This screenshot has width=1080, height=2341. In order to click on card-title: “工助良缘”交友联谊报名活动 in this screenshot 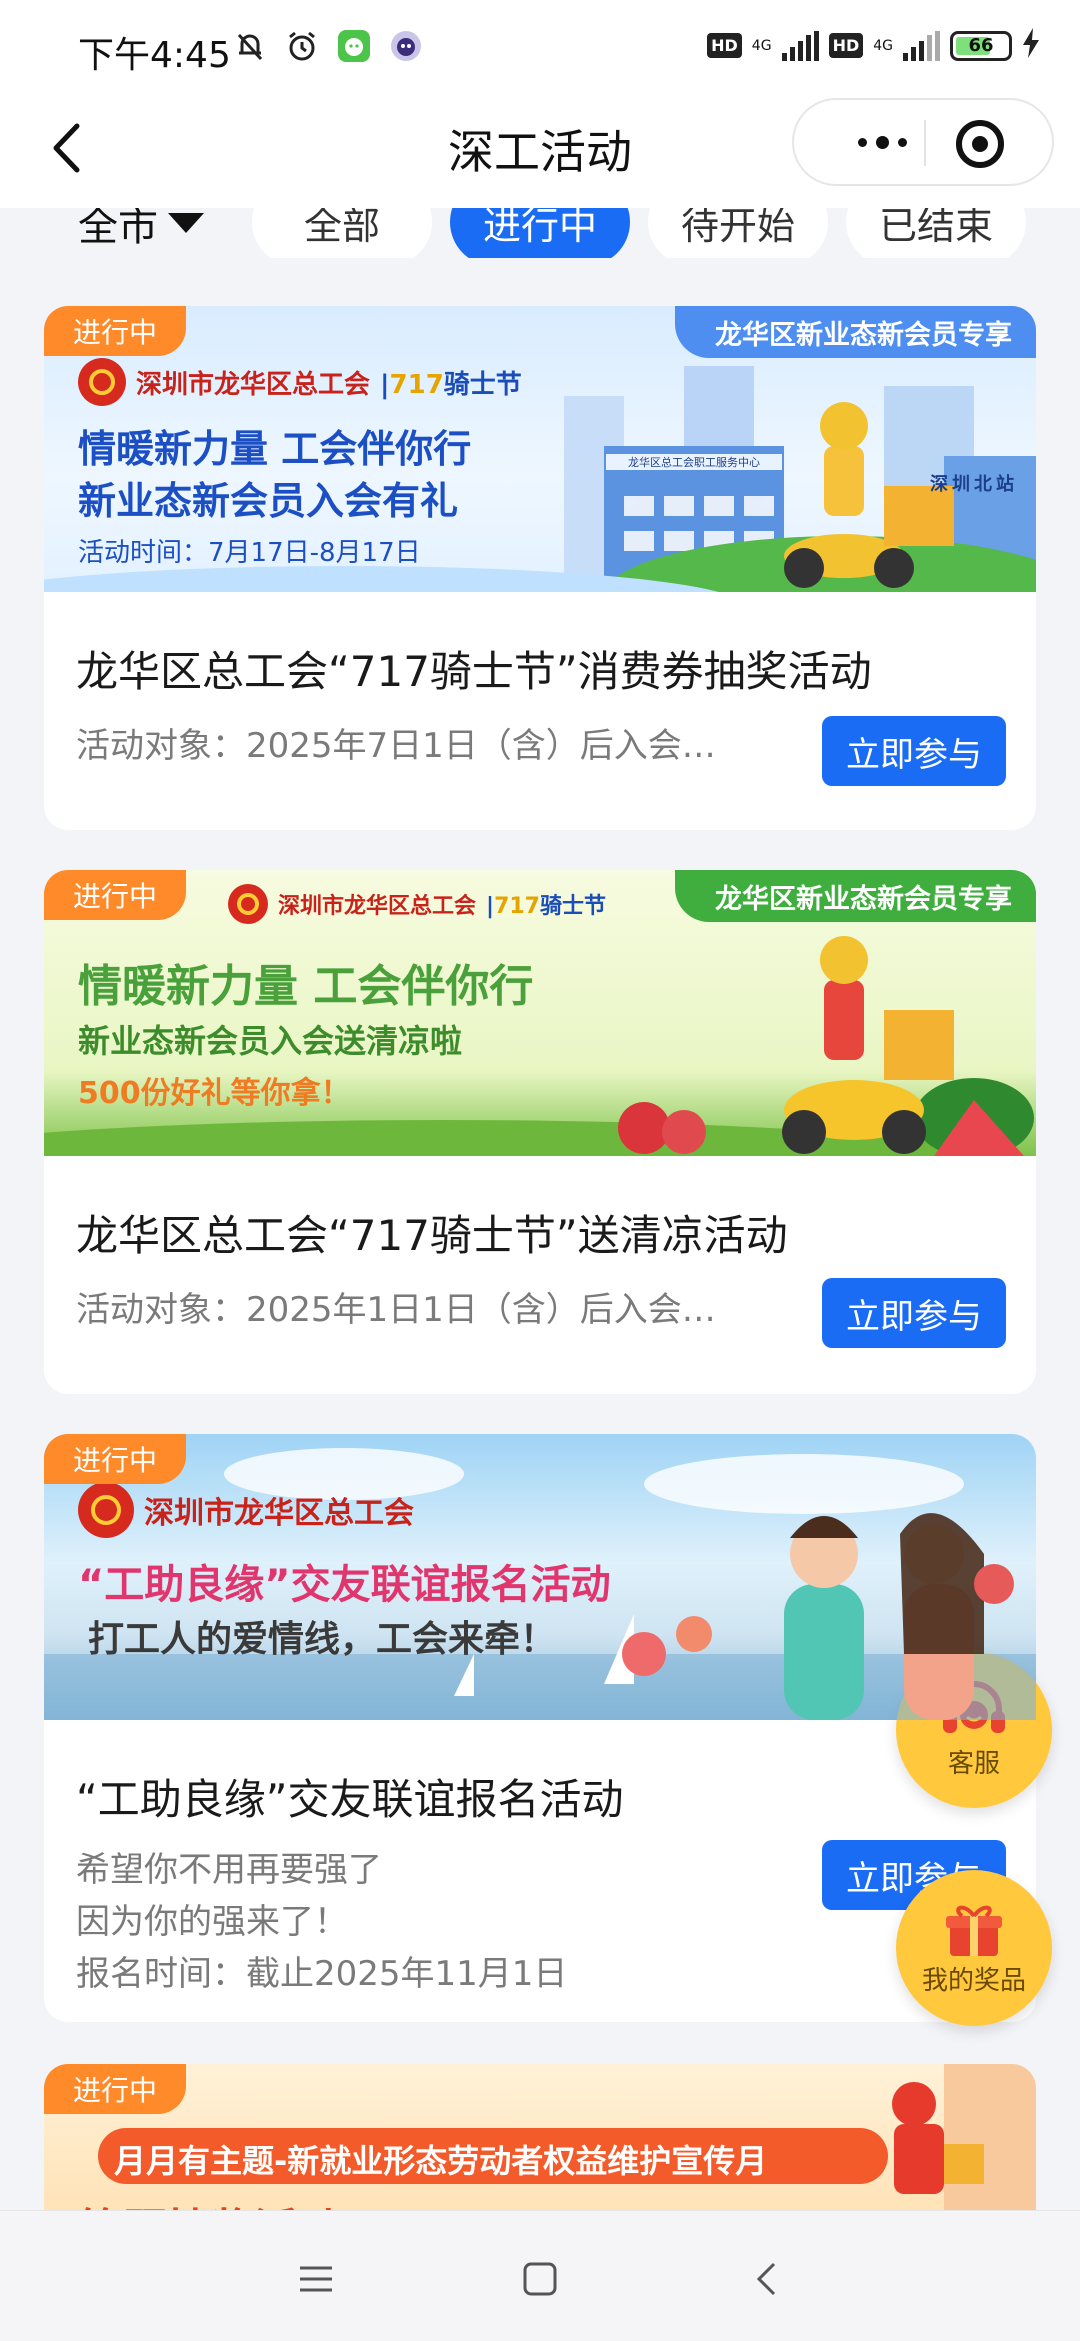, I will do `click(350, 1799)`.